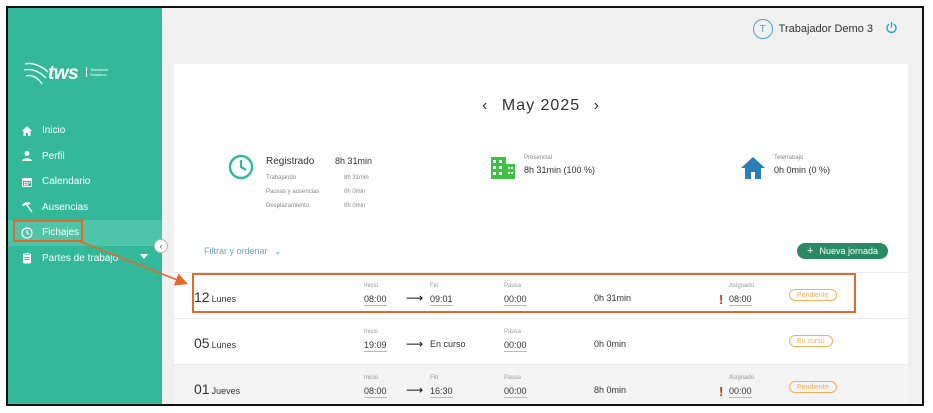 The width and height of the screenshot is (933, 413). I want to click on power-icon, so click(891, 29).